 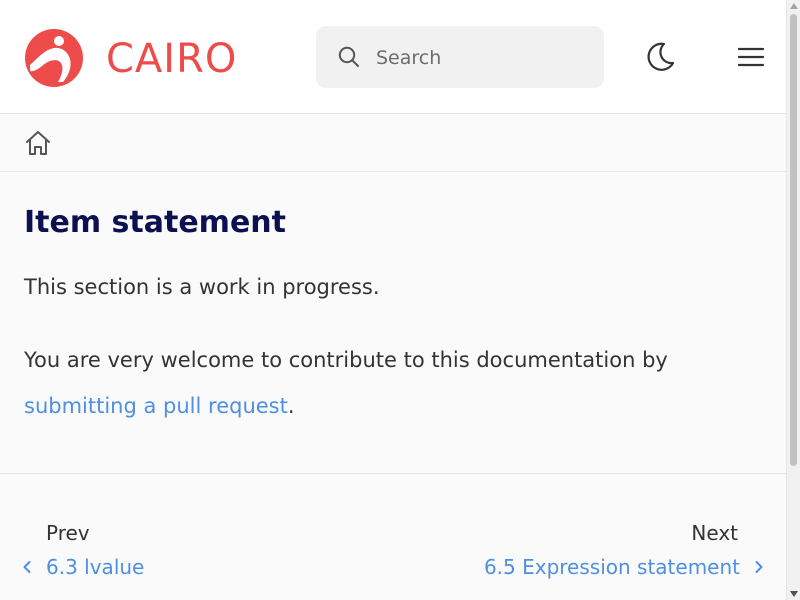 What do you see at coordinates (481, 58) in the screenshot?
I see `search-input` at bounding box center [481, 58].